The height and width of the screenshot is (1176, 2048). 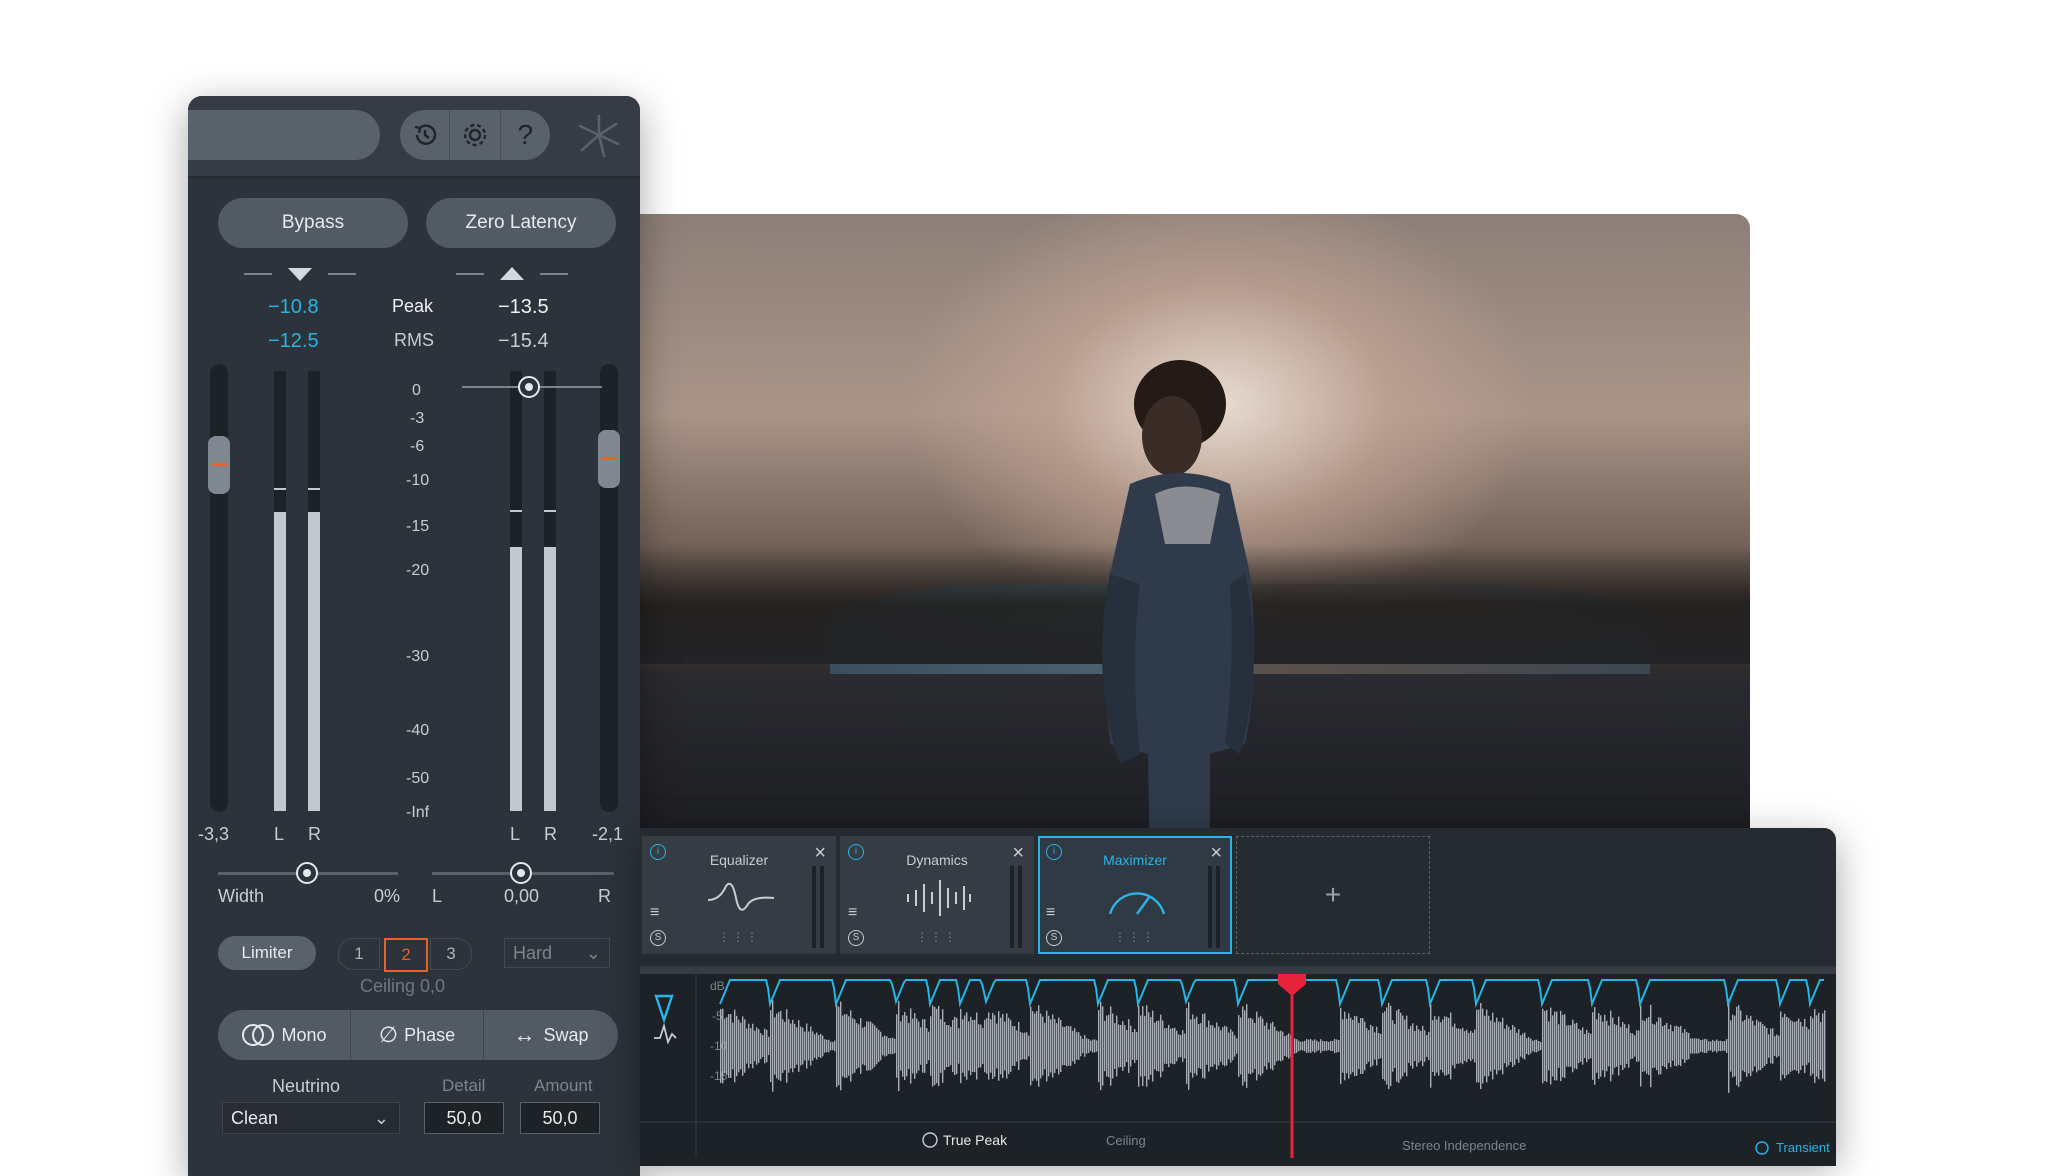 What do you see at coordinates (557, 953) in the screenshot?
I see `limiter-style-select: Hard ⌄` at bounding box center [557, 953].